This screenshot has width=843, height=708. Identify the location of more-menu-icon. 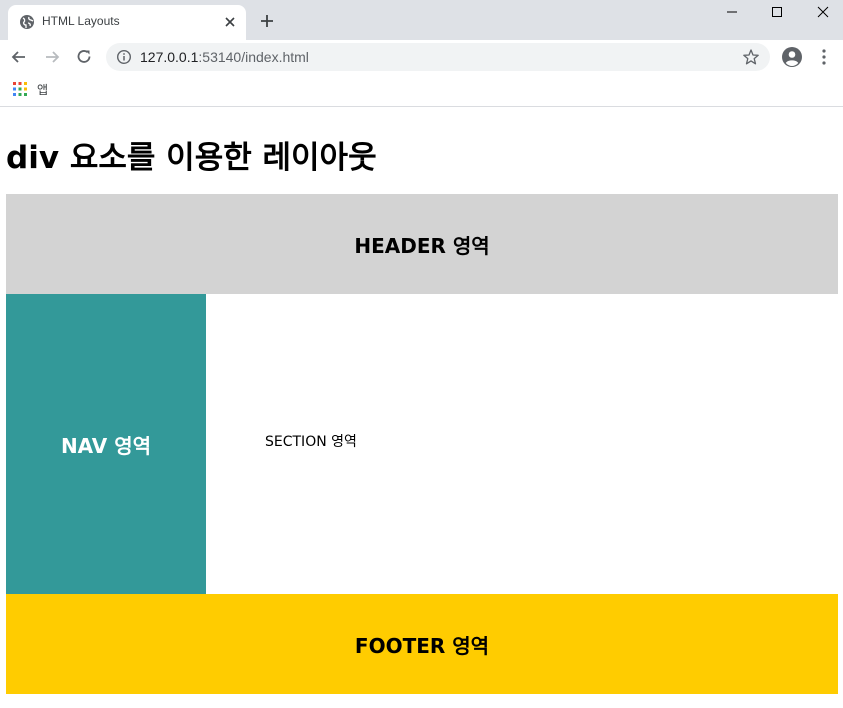
(824, 57).